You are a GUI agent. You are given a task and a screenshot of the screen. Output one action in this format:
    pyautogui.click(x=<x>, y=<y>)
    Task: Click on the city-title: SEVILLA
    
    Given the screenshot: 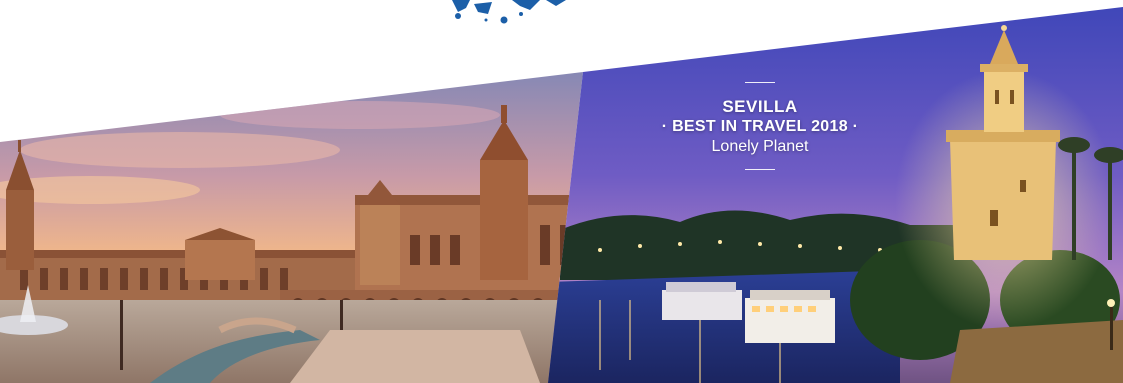 What is the action you would take?
    pyautogui.click(x=760, y=106)
    